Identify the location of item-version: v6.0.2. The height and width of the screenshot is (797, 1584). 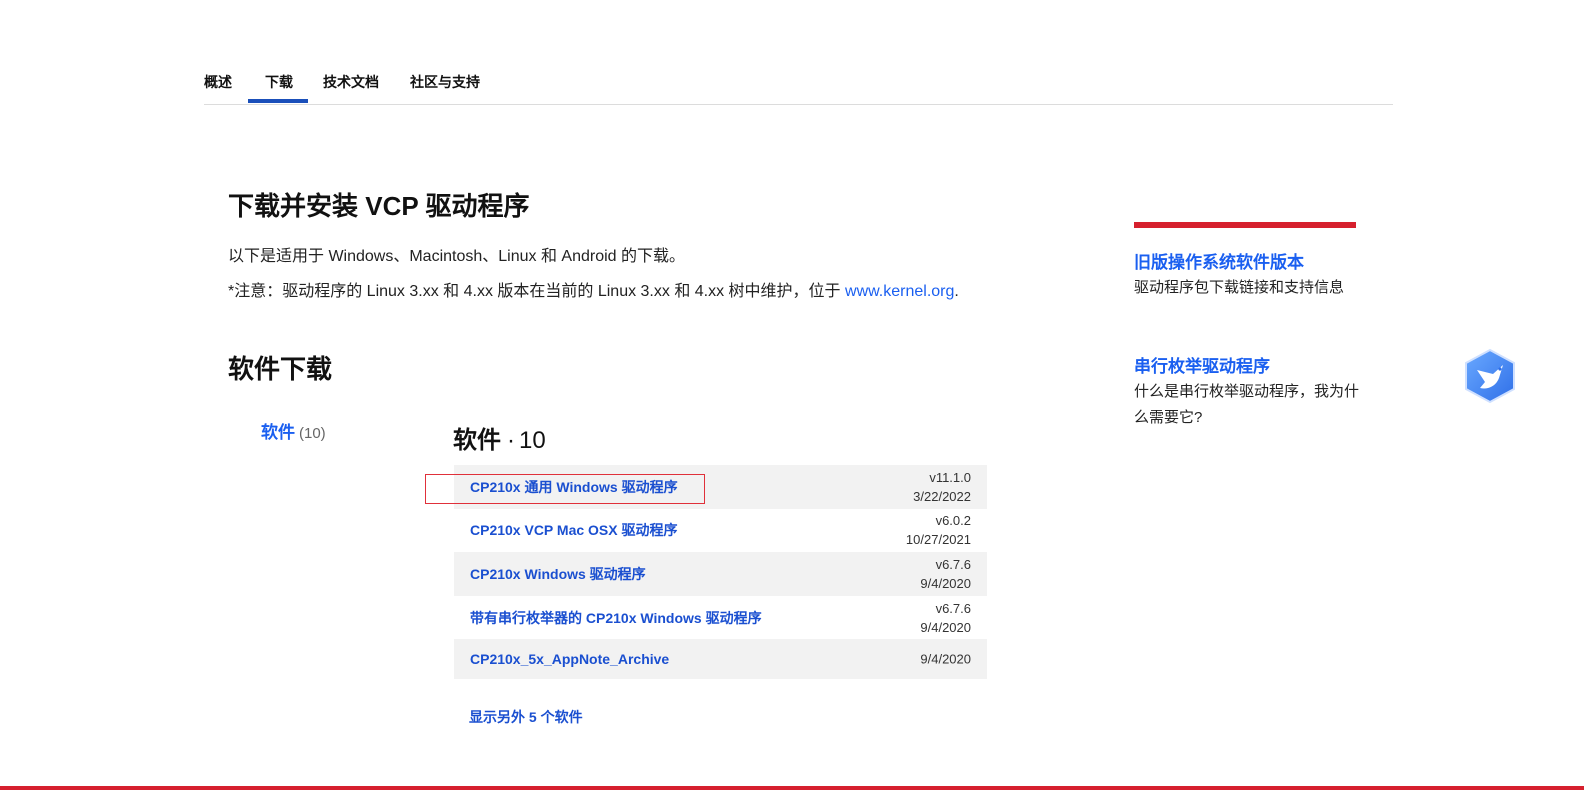
(953, 521).